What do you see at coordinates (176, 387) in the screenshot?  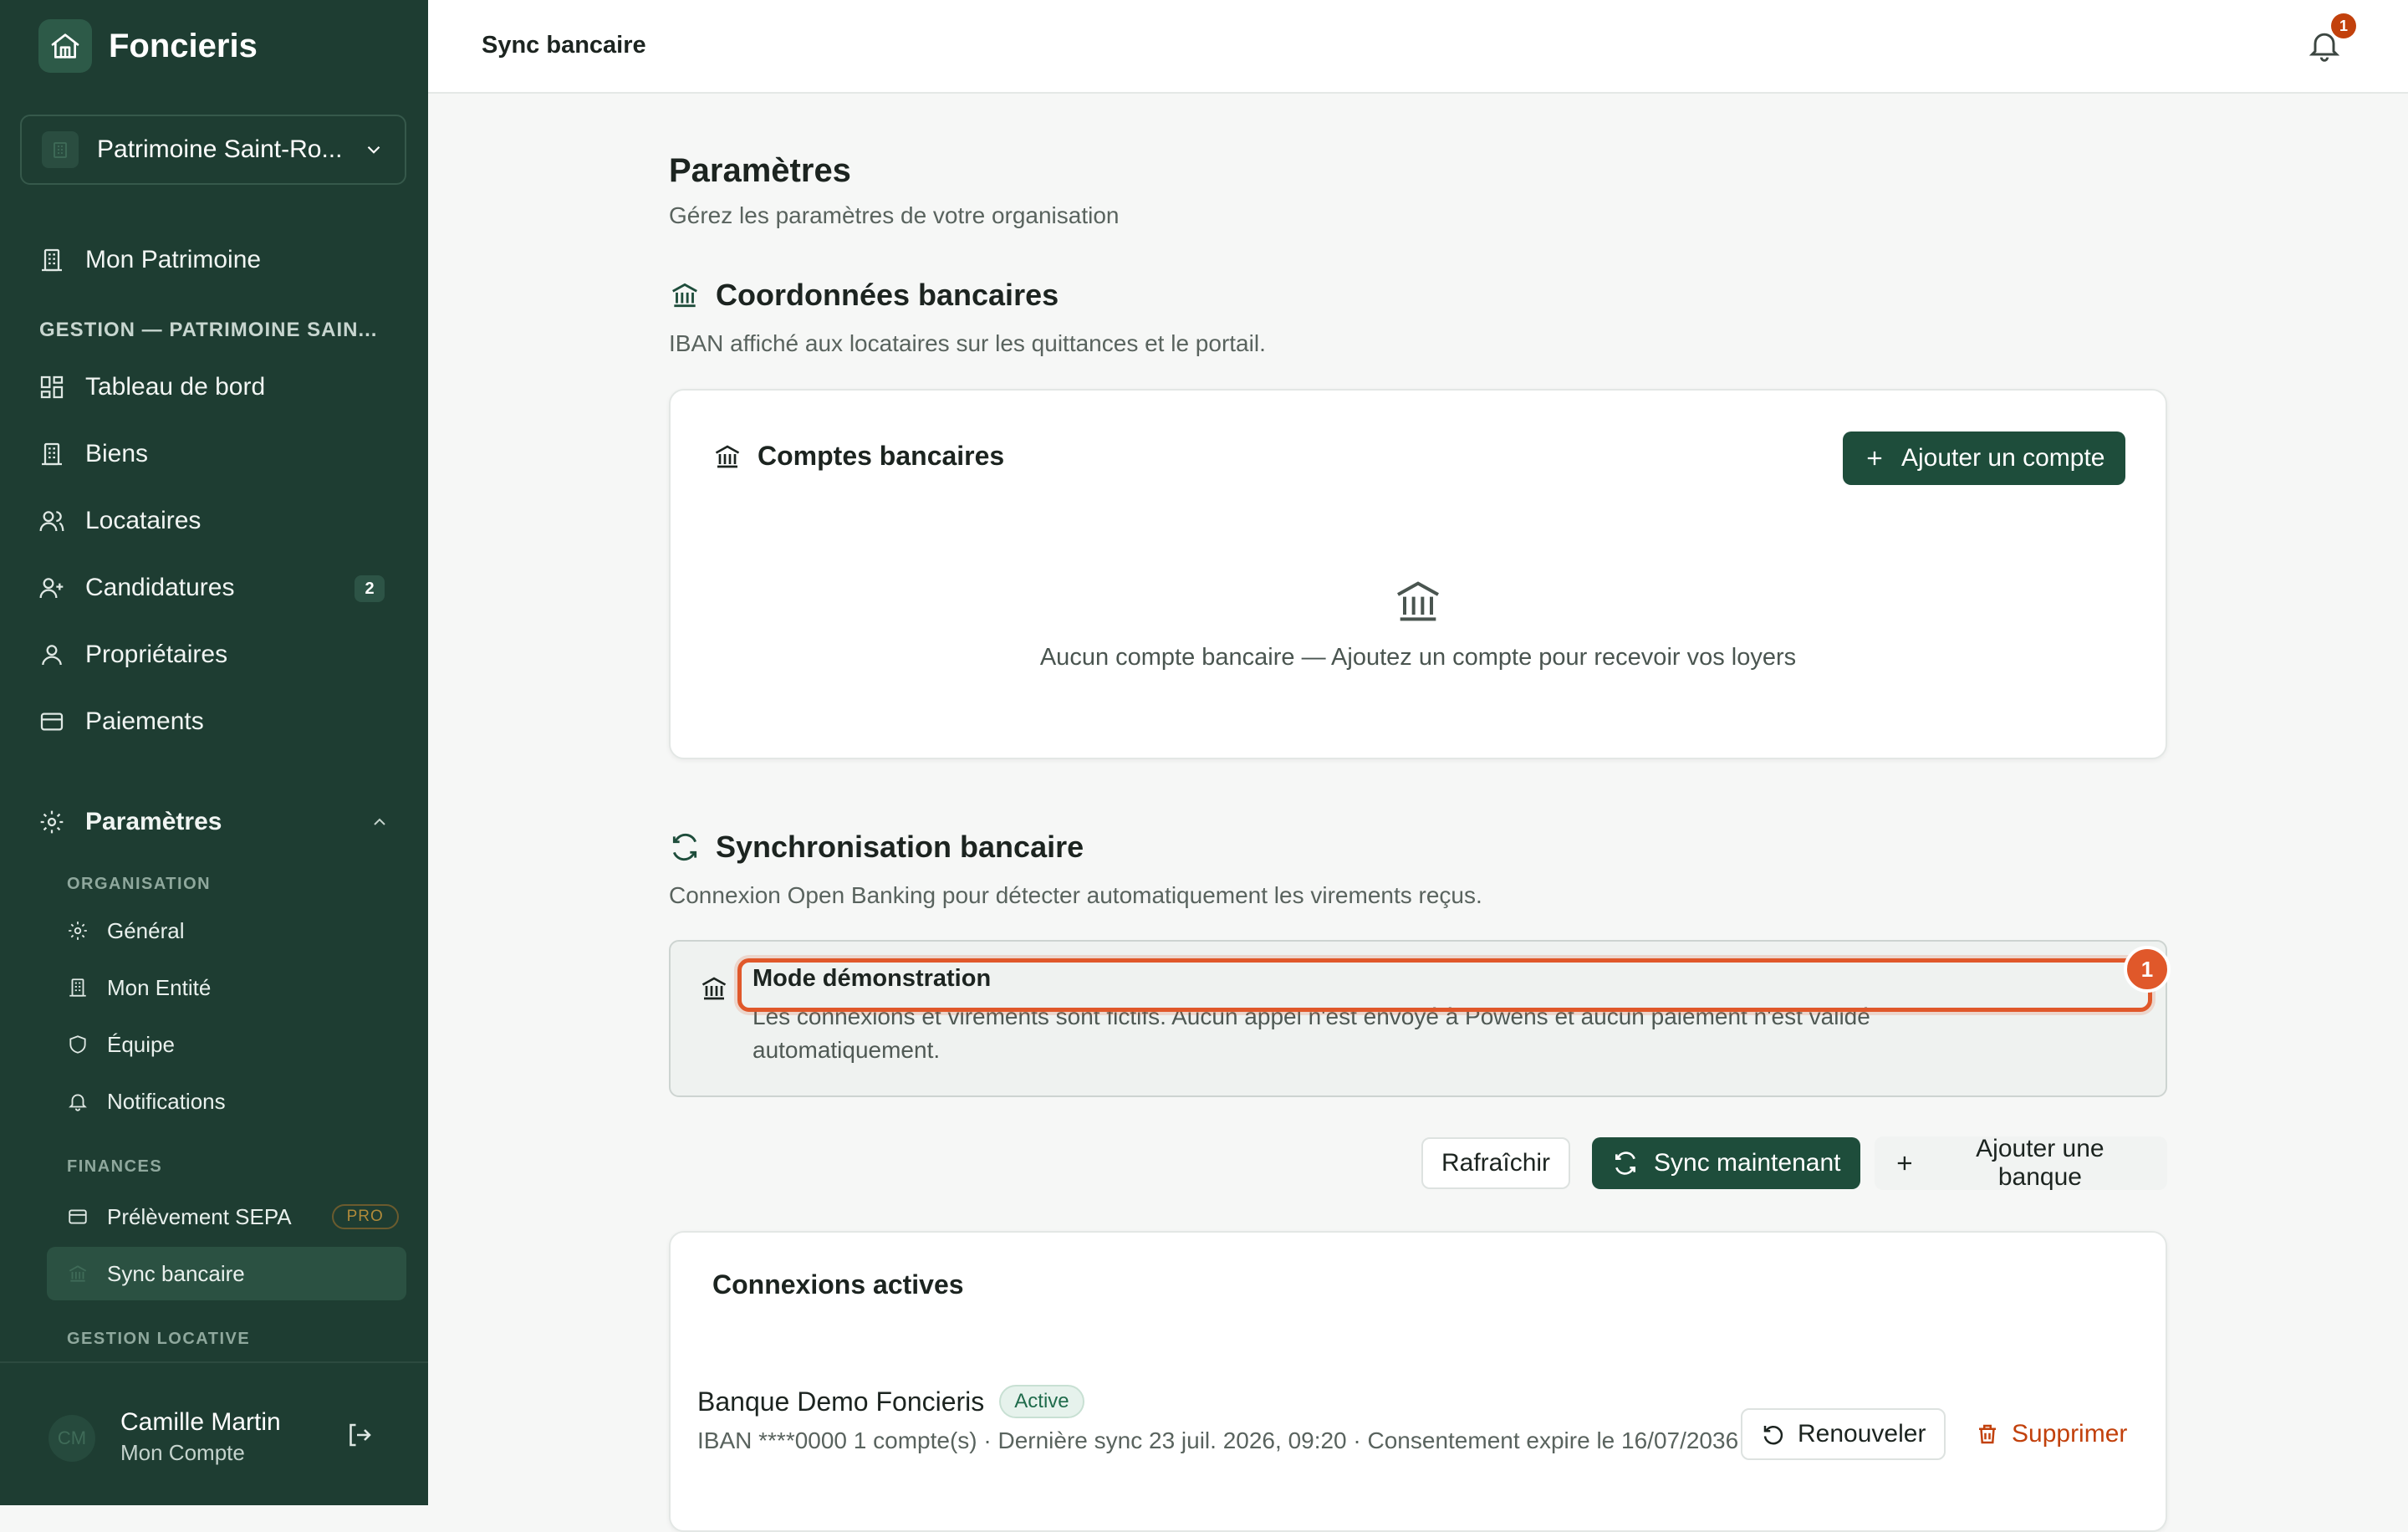 I see `nav-label: Tableau de bord` at bounding box center [176, 387].